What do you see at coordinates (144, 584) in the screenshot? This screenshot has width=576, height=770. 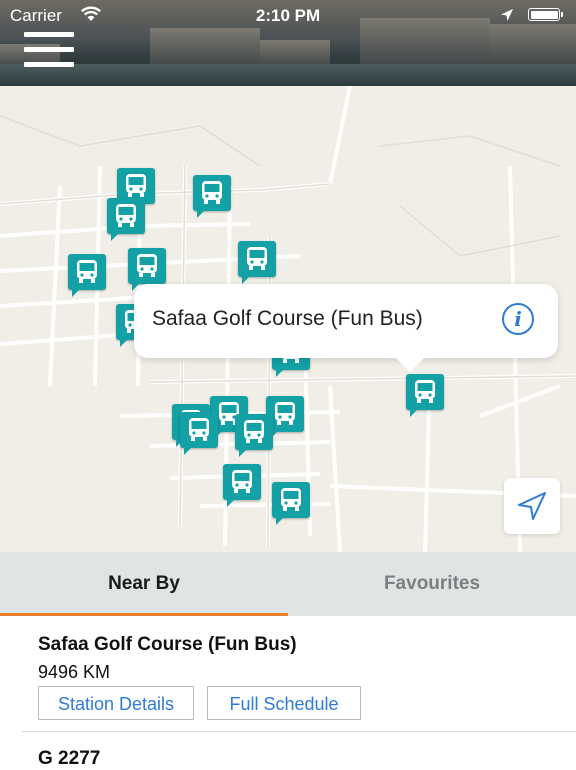 I see `tab-near-by: Near By` at bounding box center [144, 584].